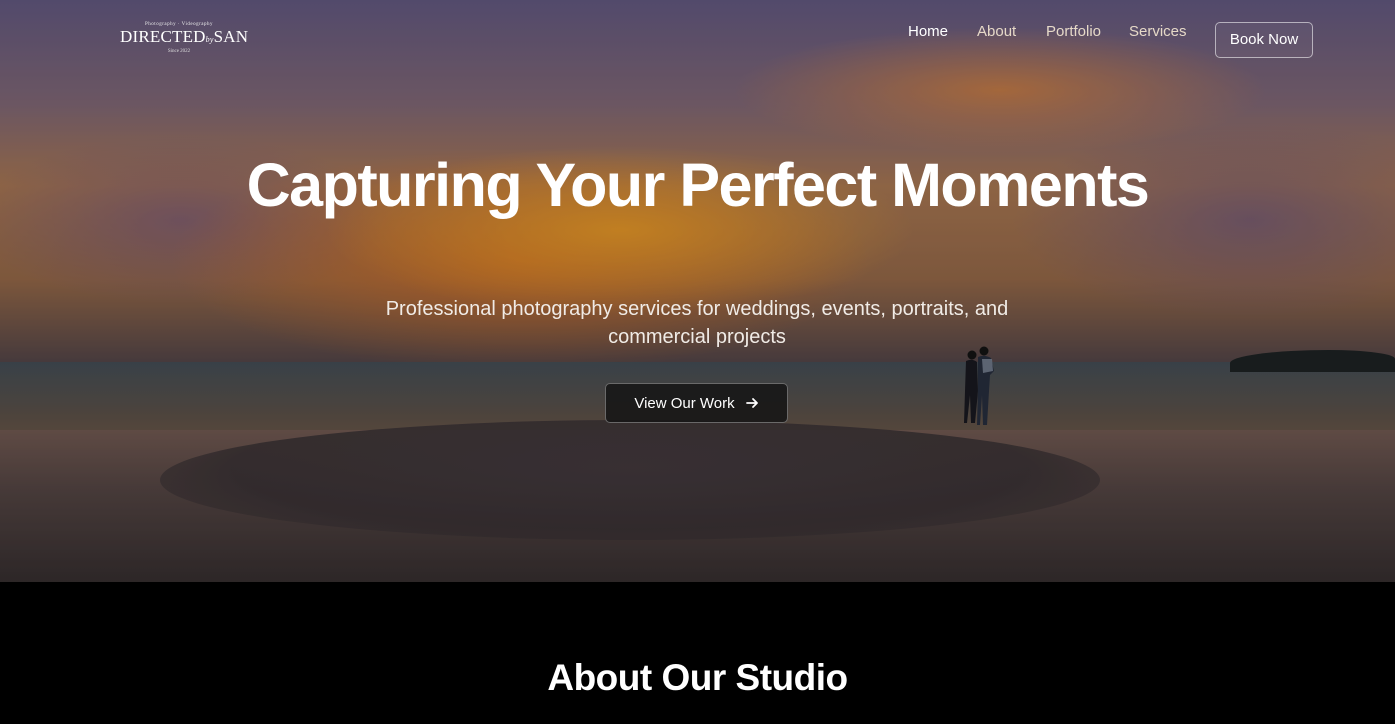 The image size is (1395, 724). I want to click on nav-link-portfolio: Portfolio, so click(1073, 31).